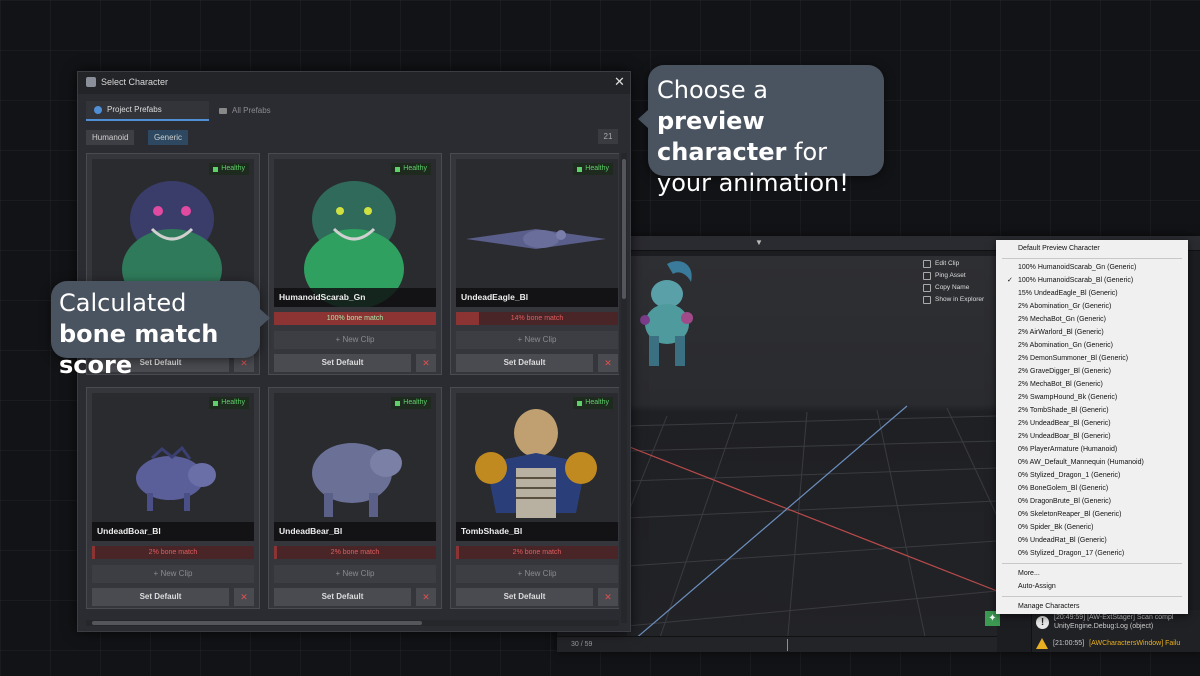 This screenshot has height=676, width=1200. I want to click on dropdown-arrow-icon: ▼, so click(759, 242).